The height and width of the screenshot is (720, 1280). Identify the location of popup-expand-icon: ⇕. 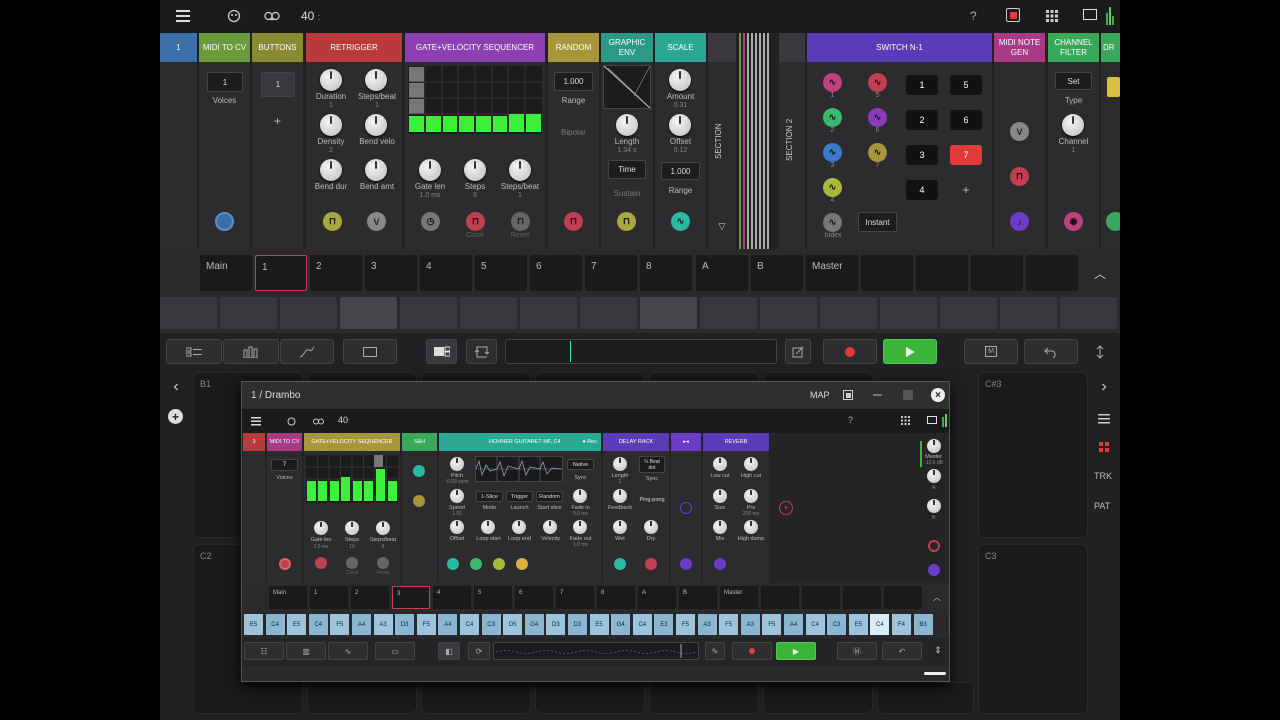
(938, 650).